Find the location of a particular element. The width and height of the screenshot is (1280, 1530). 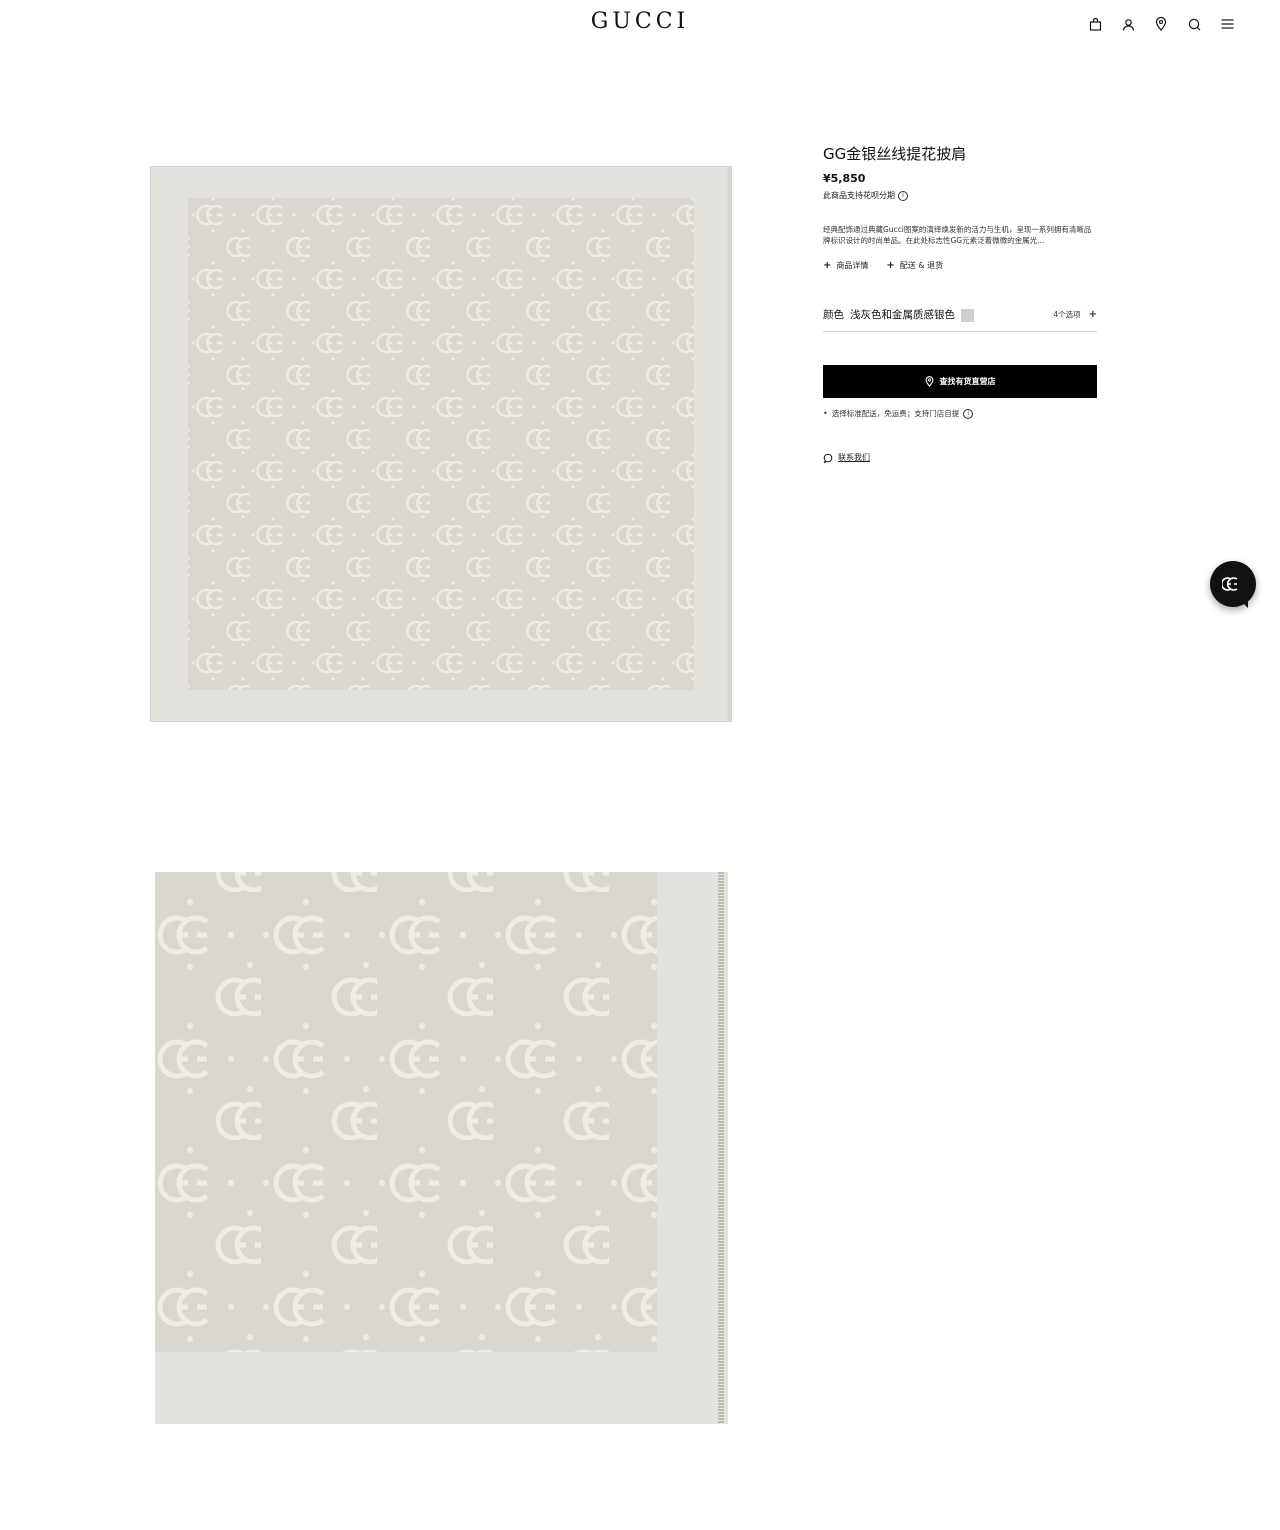

detail-links: + 商品详情 + 配送 & 退货 is located at coordinates (960, 265).